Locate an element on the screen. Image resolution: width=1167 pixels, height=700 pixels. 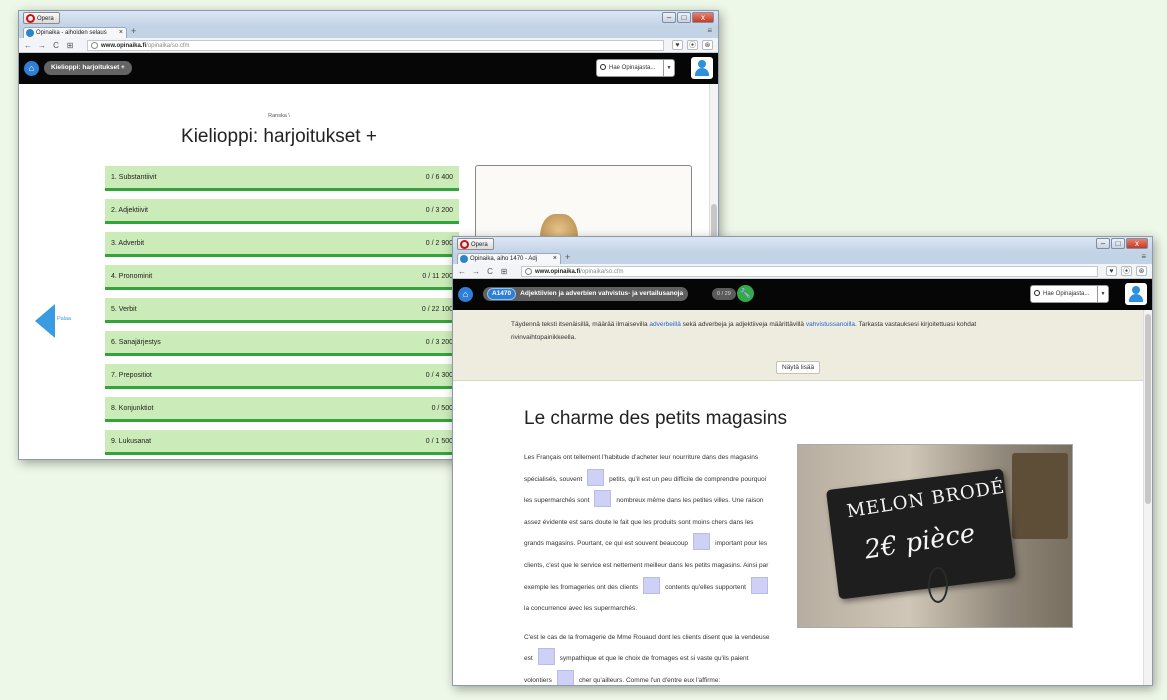
topic-row: 7. Prepositiot 0 / 4 300 is located at coordinates (282, 376).